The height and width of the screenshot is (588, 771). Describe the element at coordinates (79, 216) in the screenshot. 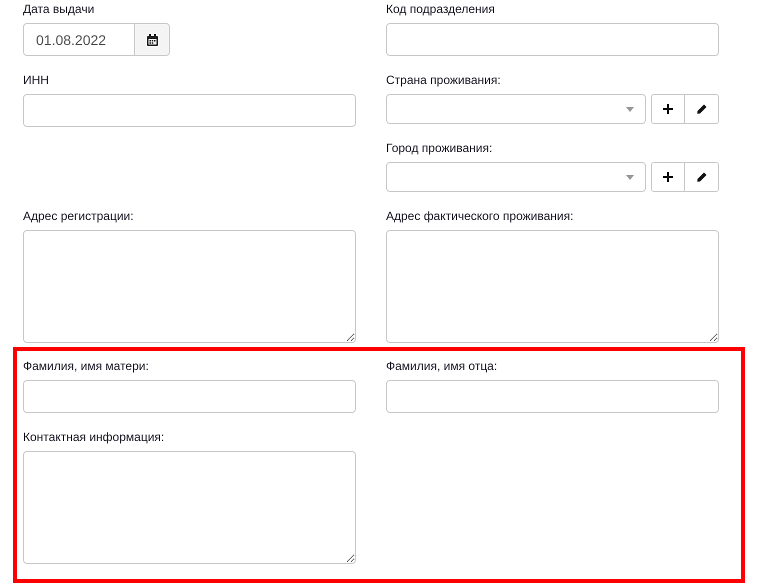

I see `field-label: Адрес регистрации:` at that location.